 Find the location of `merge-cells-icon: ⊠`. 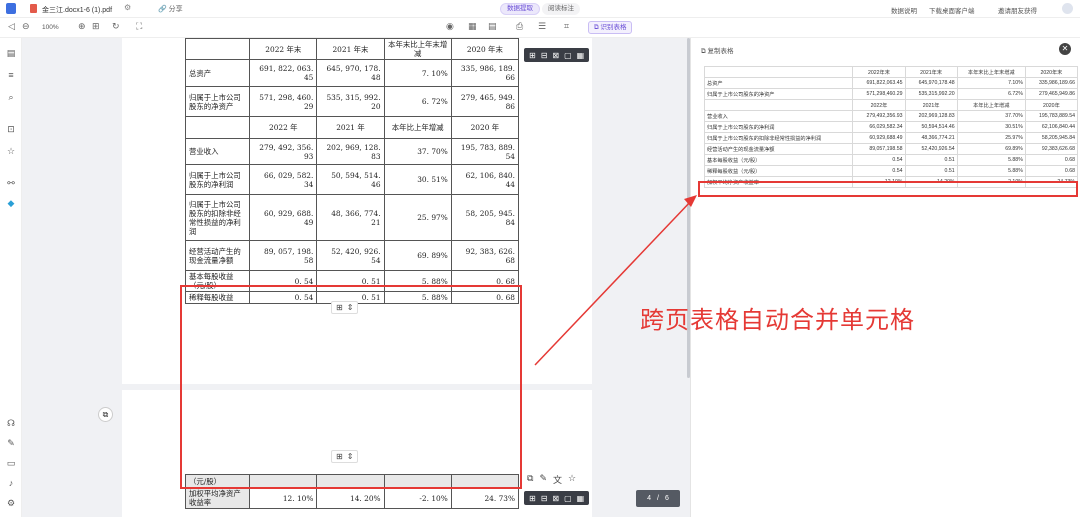

merge-cells-icon: ⊠ is located at coordinates (555, 55).